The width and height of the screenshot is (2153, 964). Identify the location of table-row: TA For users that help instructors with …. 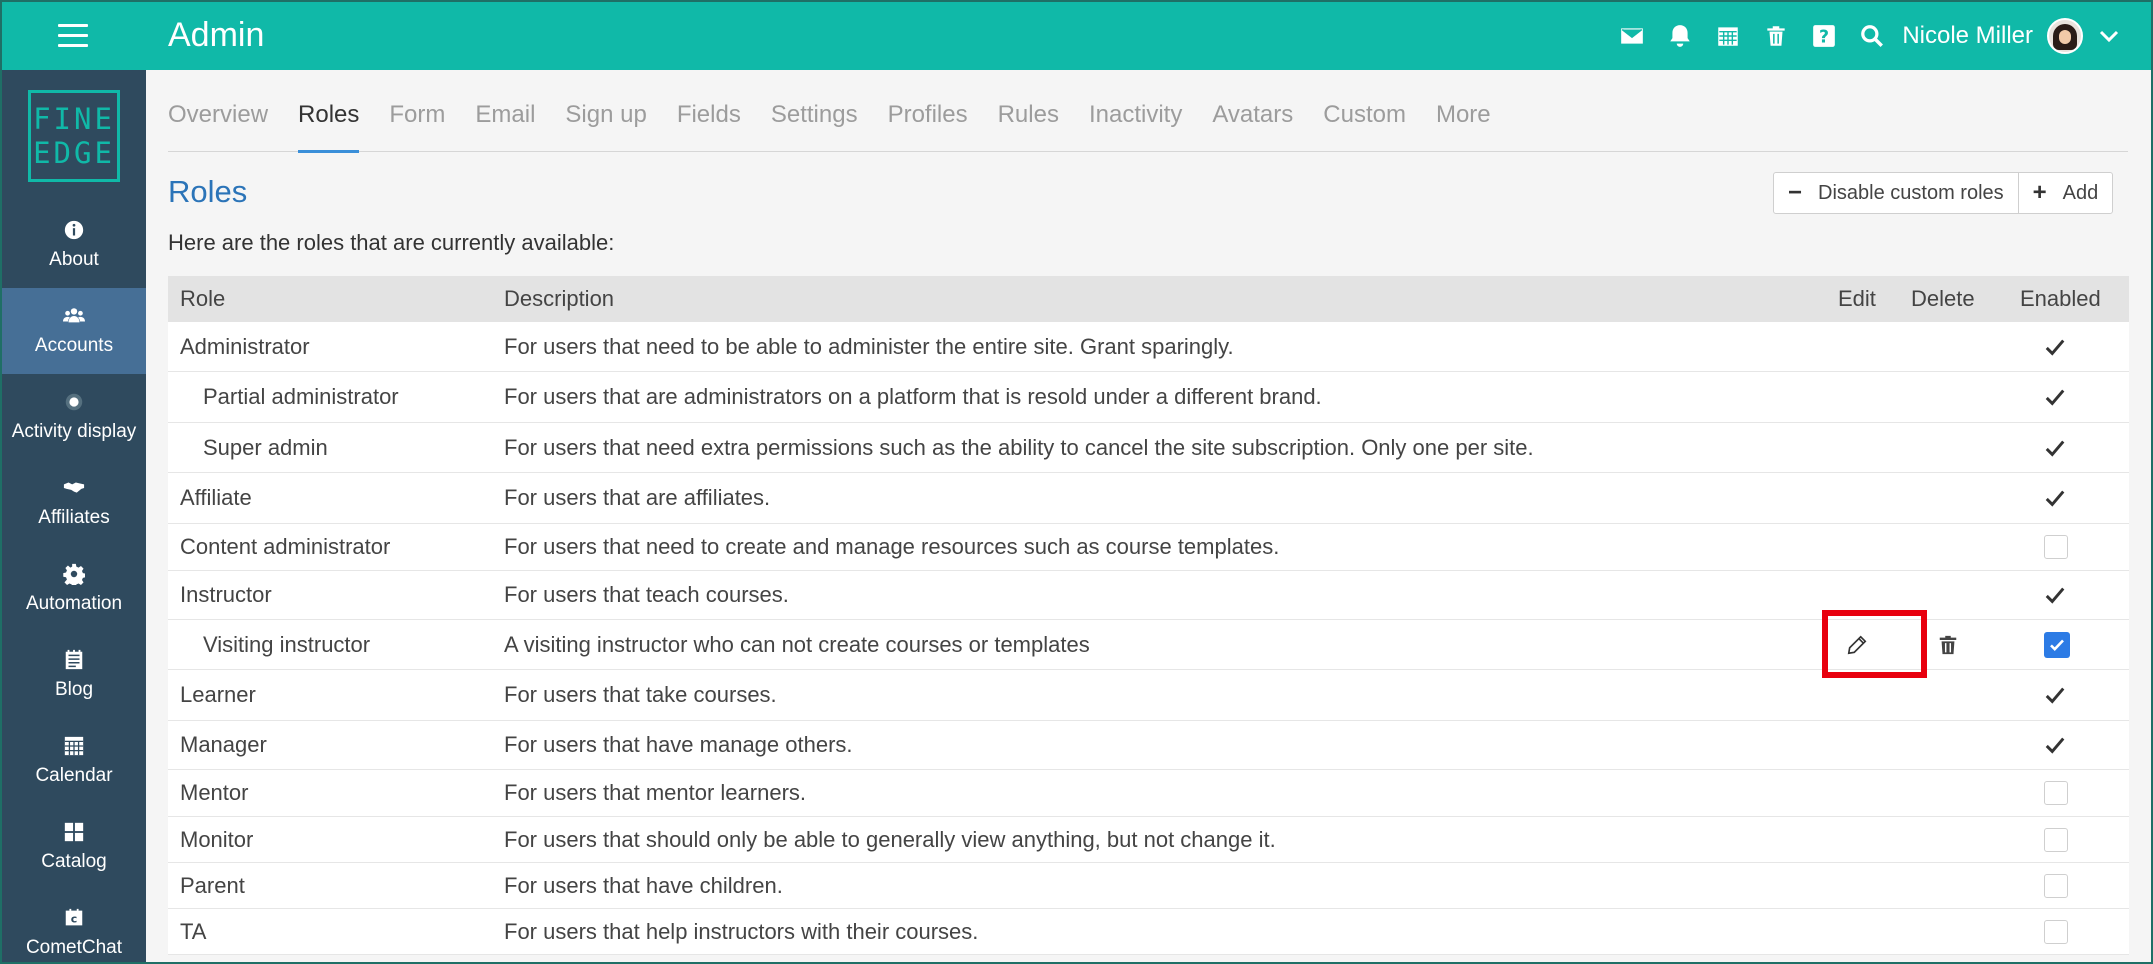
(1148, 932).